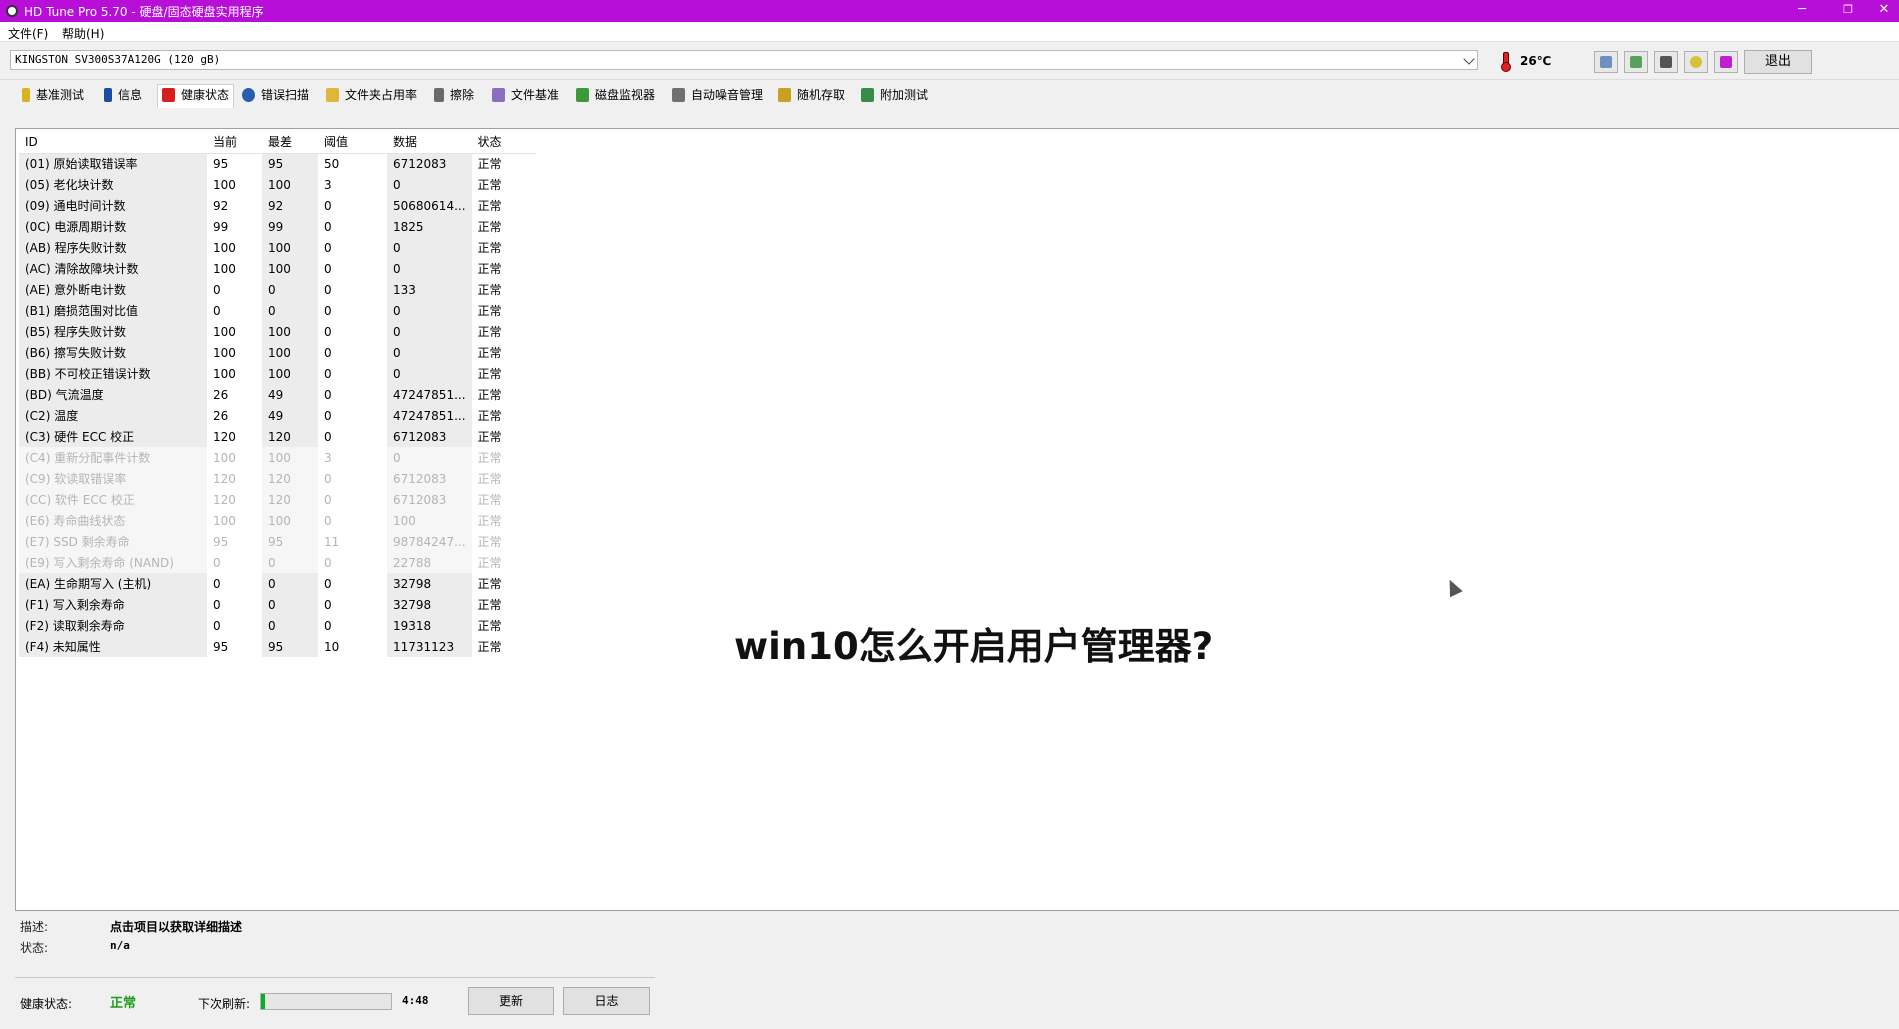 Image resolution: width=1899 pixels, height=1029 pixels. I want to click on tab-benchmark: 基准测试, so click(53, 96).